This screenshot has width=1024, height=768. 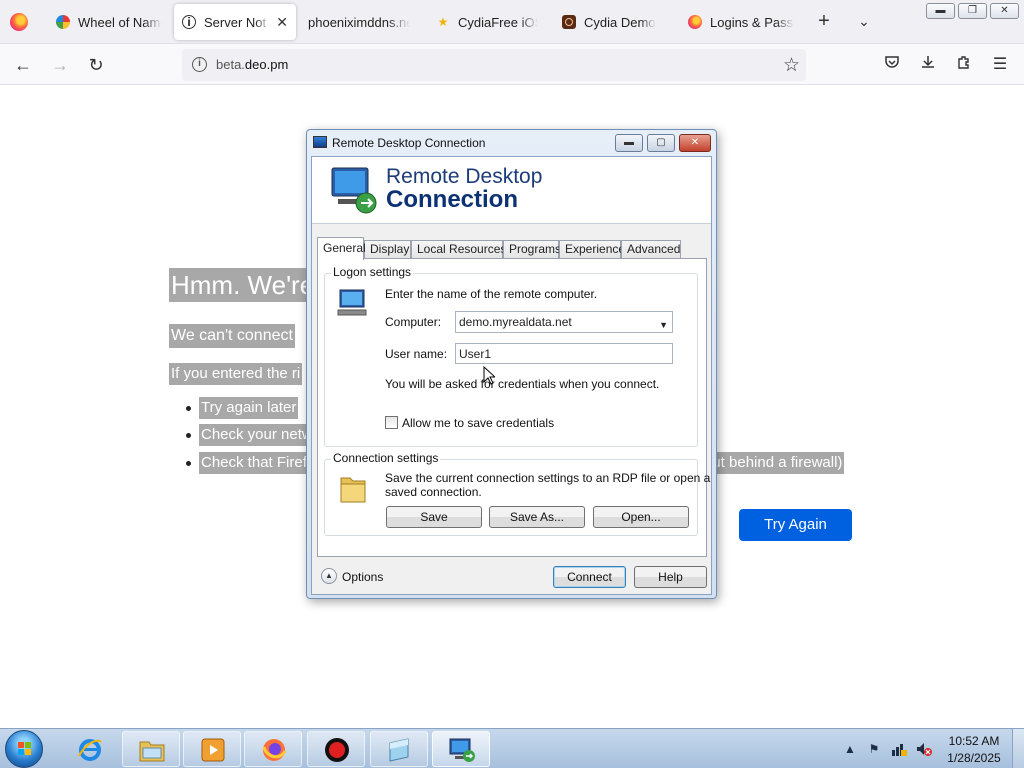 I want to click on tab-label: Server Not Found, so click(x=237, y=22).